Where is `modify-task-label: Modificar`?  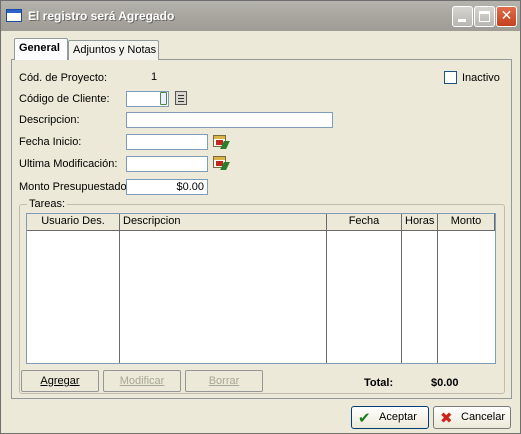 modify-task-label: Modificar is located at coordinates (142, 381).